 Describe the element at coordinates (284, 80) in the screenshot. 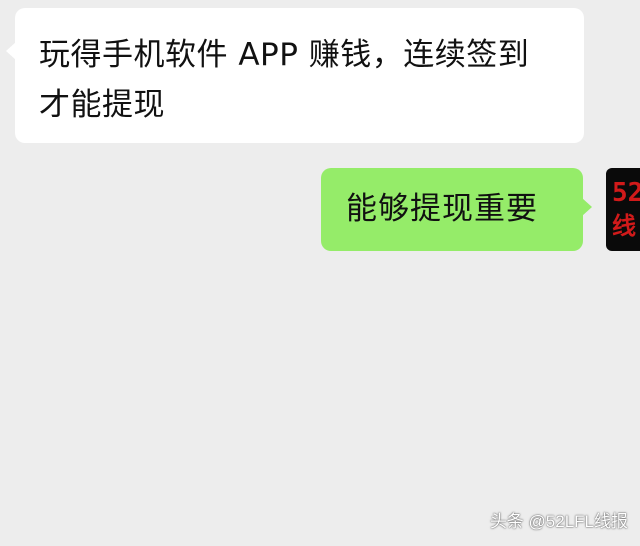

I see `incoming-message-text: 玩得手机软件 APP 赚钱，连续签到 才能提现` at that location.